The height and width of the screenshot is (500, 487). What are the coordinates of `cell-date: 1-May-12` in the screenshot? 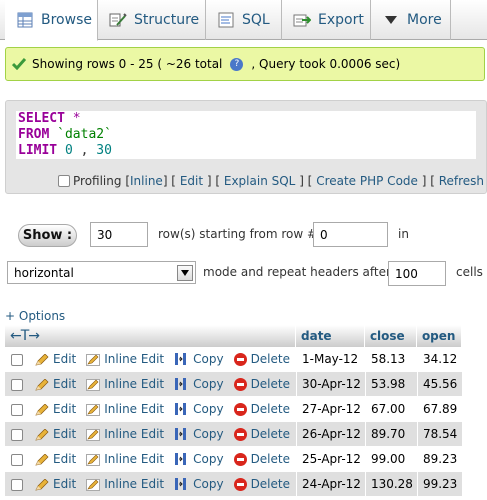 It's located at (330, 359).